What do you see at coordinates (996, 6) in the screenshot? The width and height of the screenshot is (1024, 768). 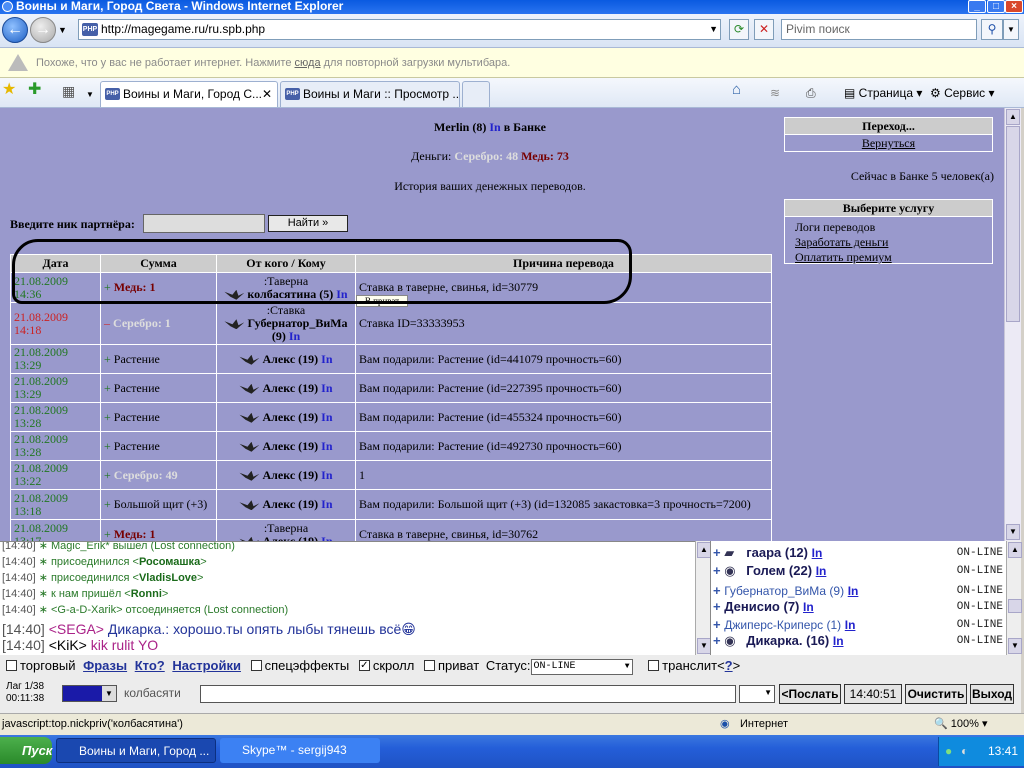 I see `maximize-button: □` at bounding box center [996, 6].